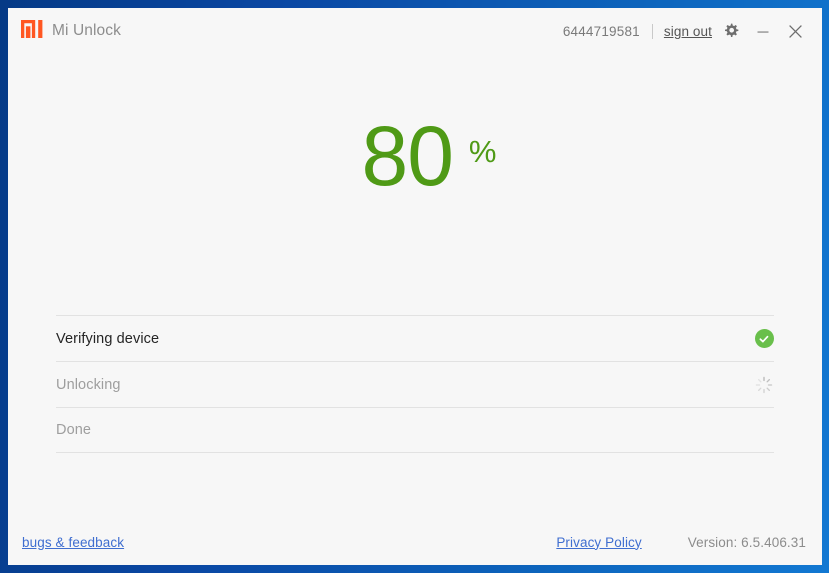 Image resolution: width=829 pixels, height=573 pixels. Describe the element at coordinates (795, 31) in the screenshot. I see `close-icon` at that location.